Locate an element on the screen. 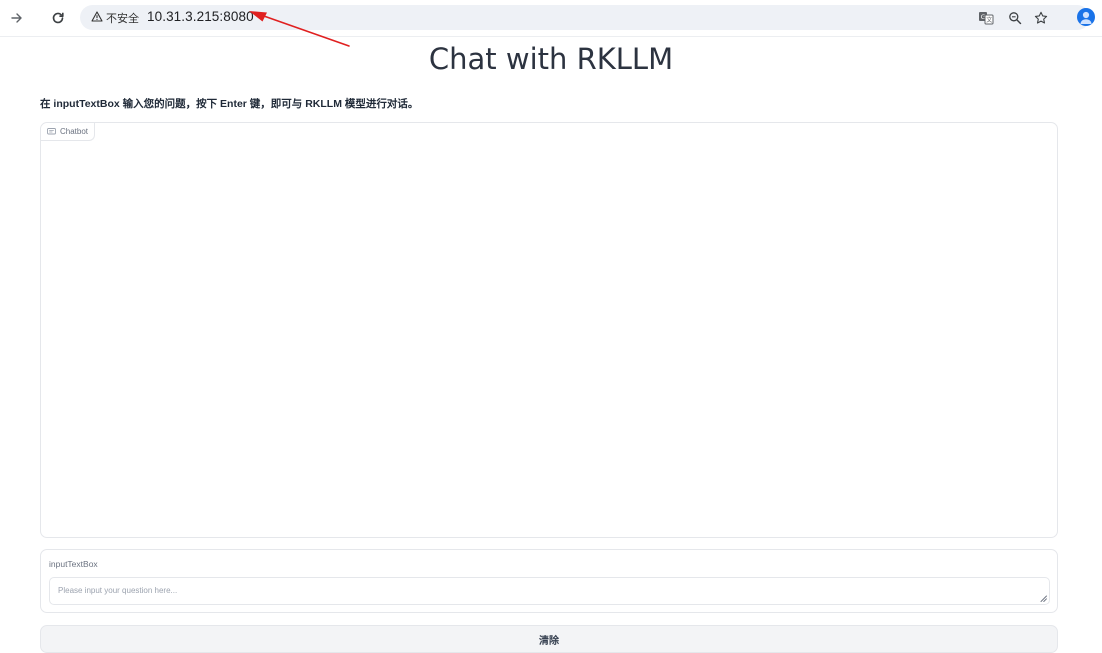  resize-handle-icon is located at coordinates (1043, 598).